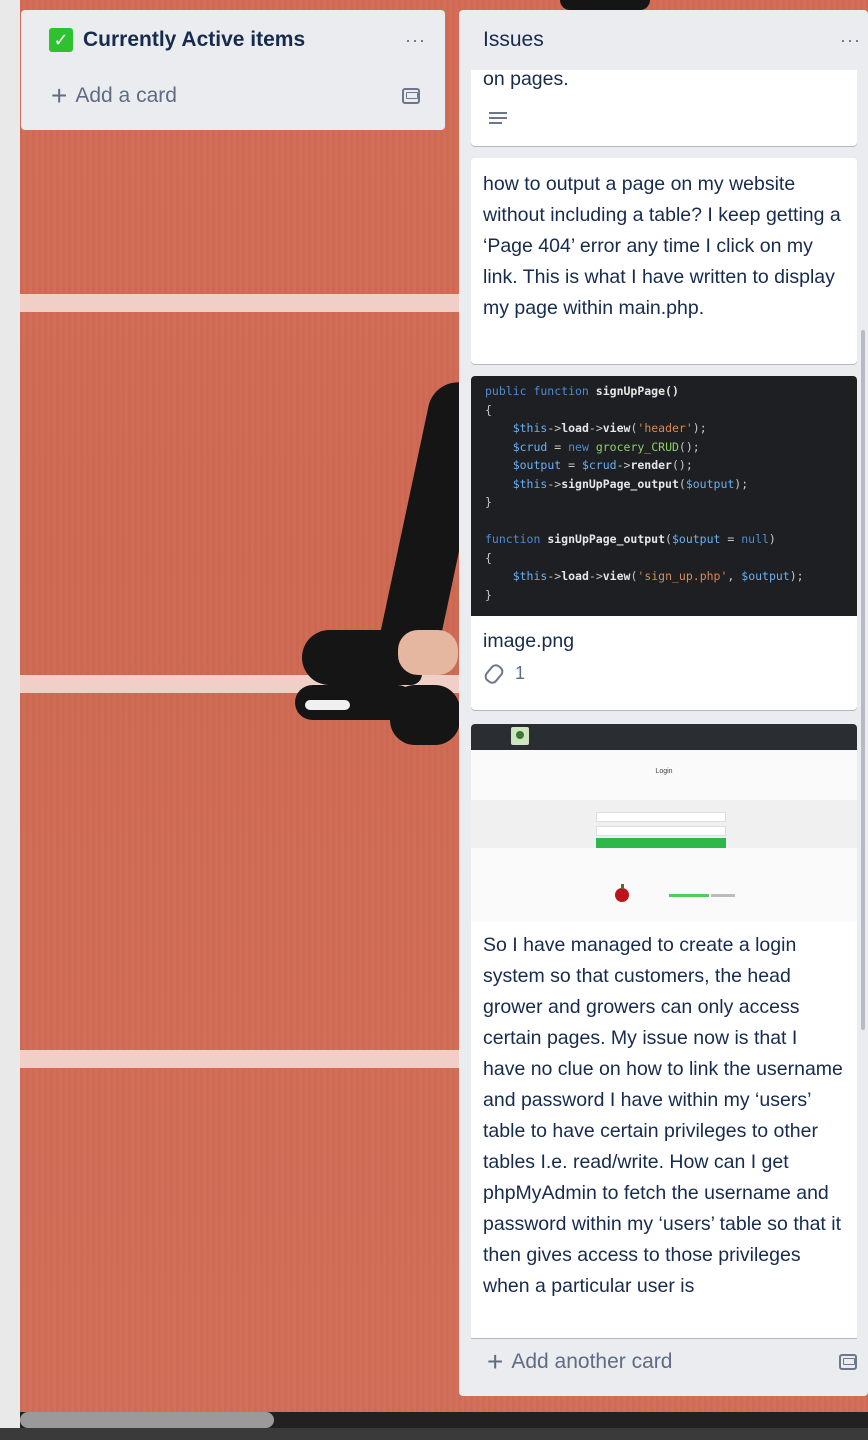 Image resolution: width=868 pixels, height=1440 pixels. I want to click on window-left-edge, so click(10, 720).